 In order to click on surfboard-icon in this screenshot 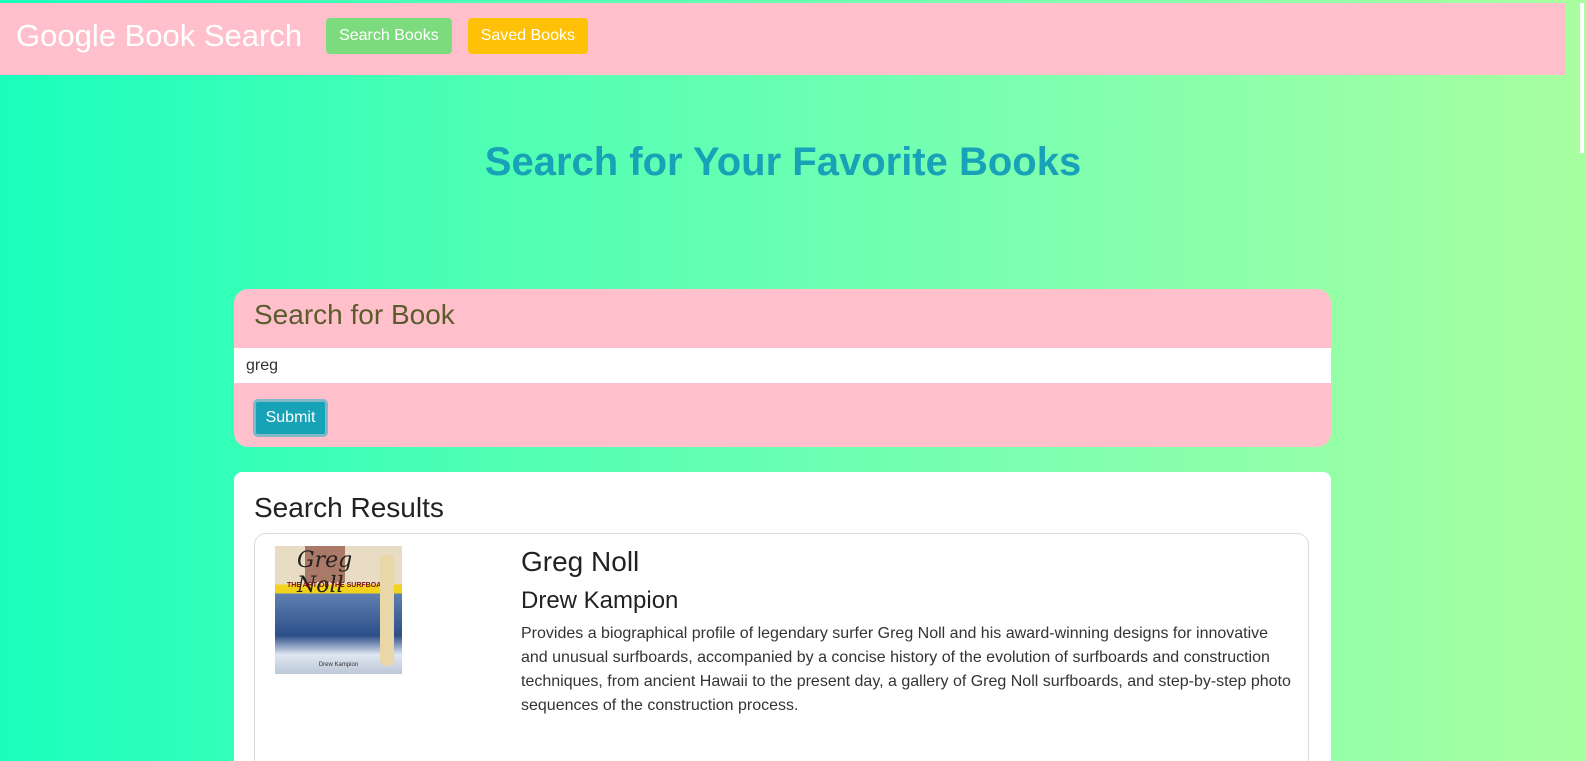, I will do `click(387, 610)`.